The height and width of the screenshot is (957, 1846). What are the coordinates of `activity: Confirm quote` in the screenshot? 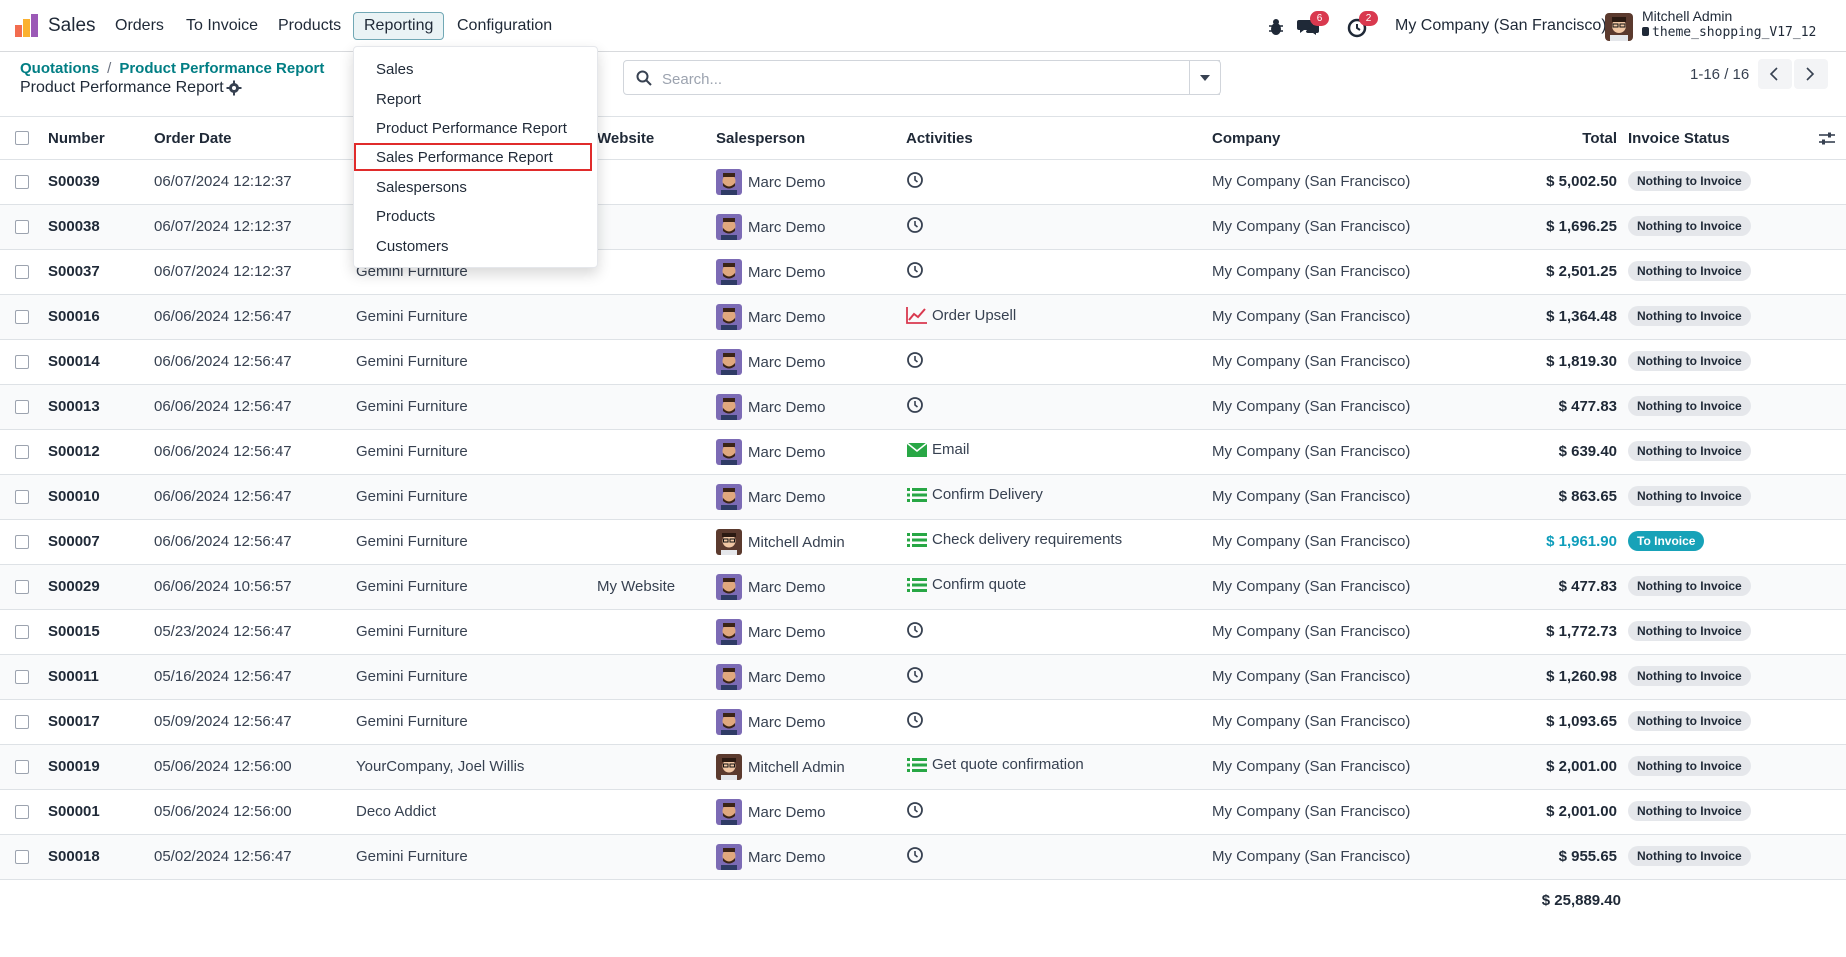 It's located at (966, 584).